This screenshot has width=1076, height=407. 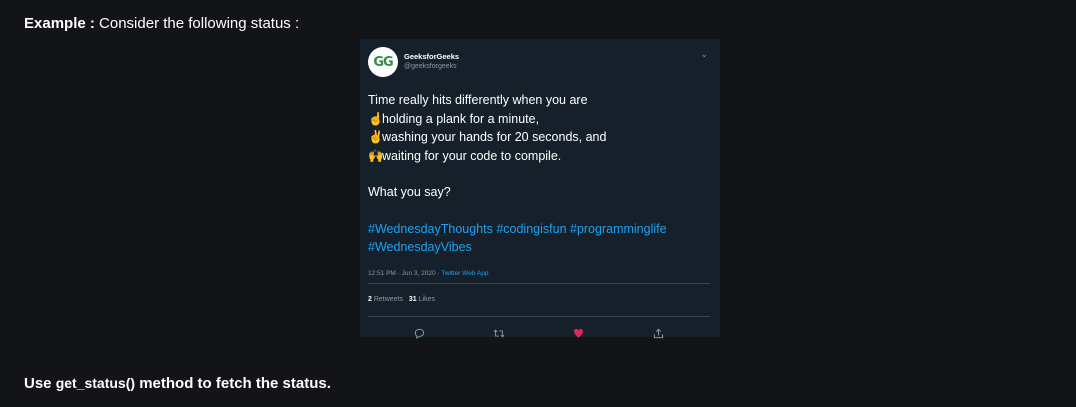 I want to click on intro-lead: Example :, so click(x=62, y=23).